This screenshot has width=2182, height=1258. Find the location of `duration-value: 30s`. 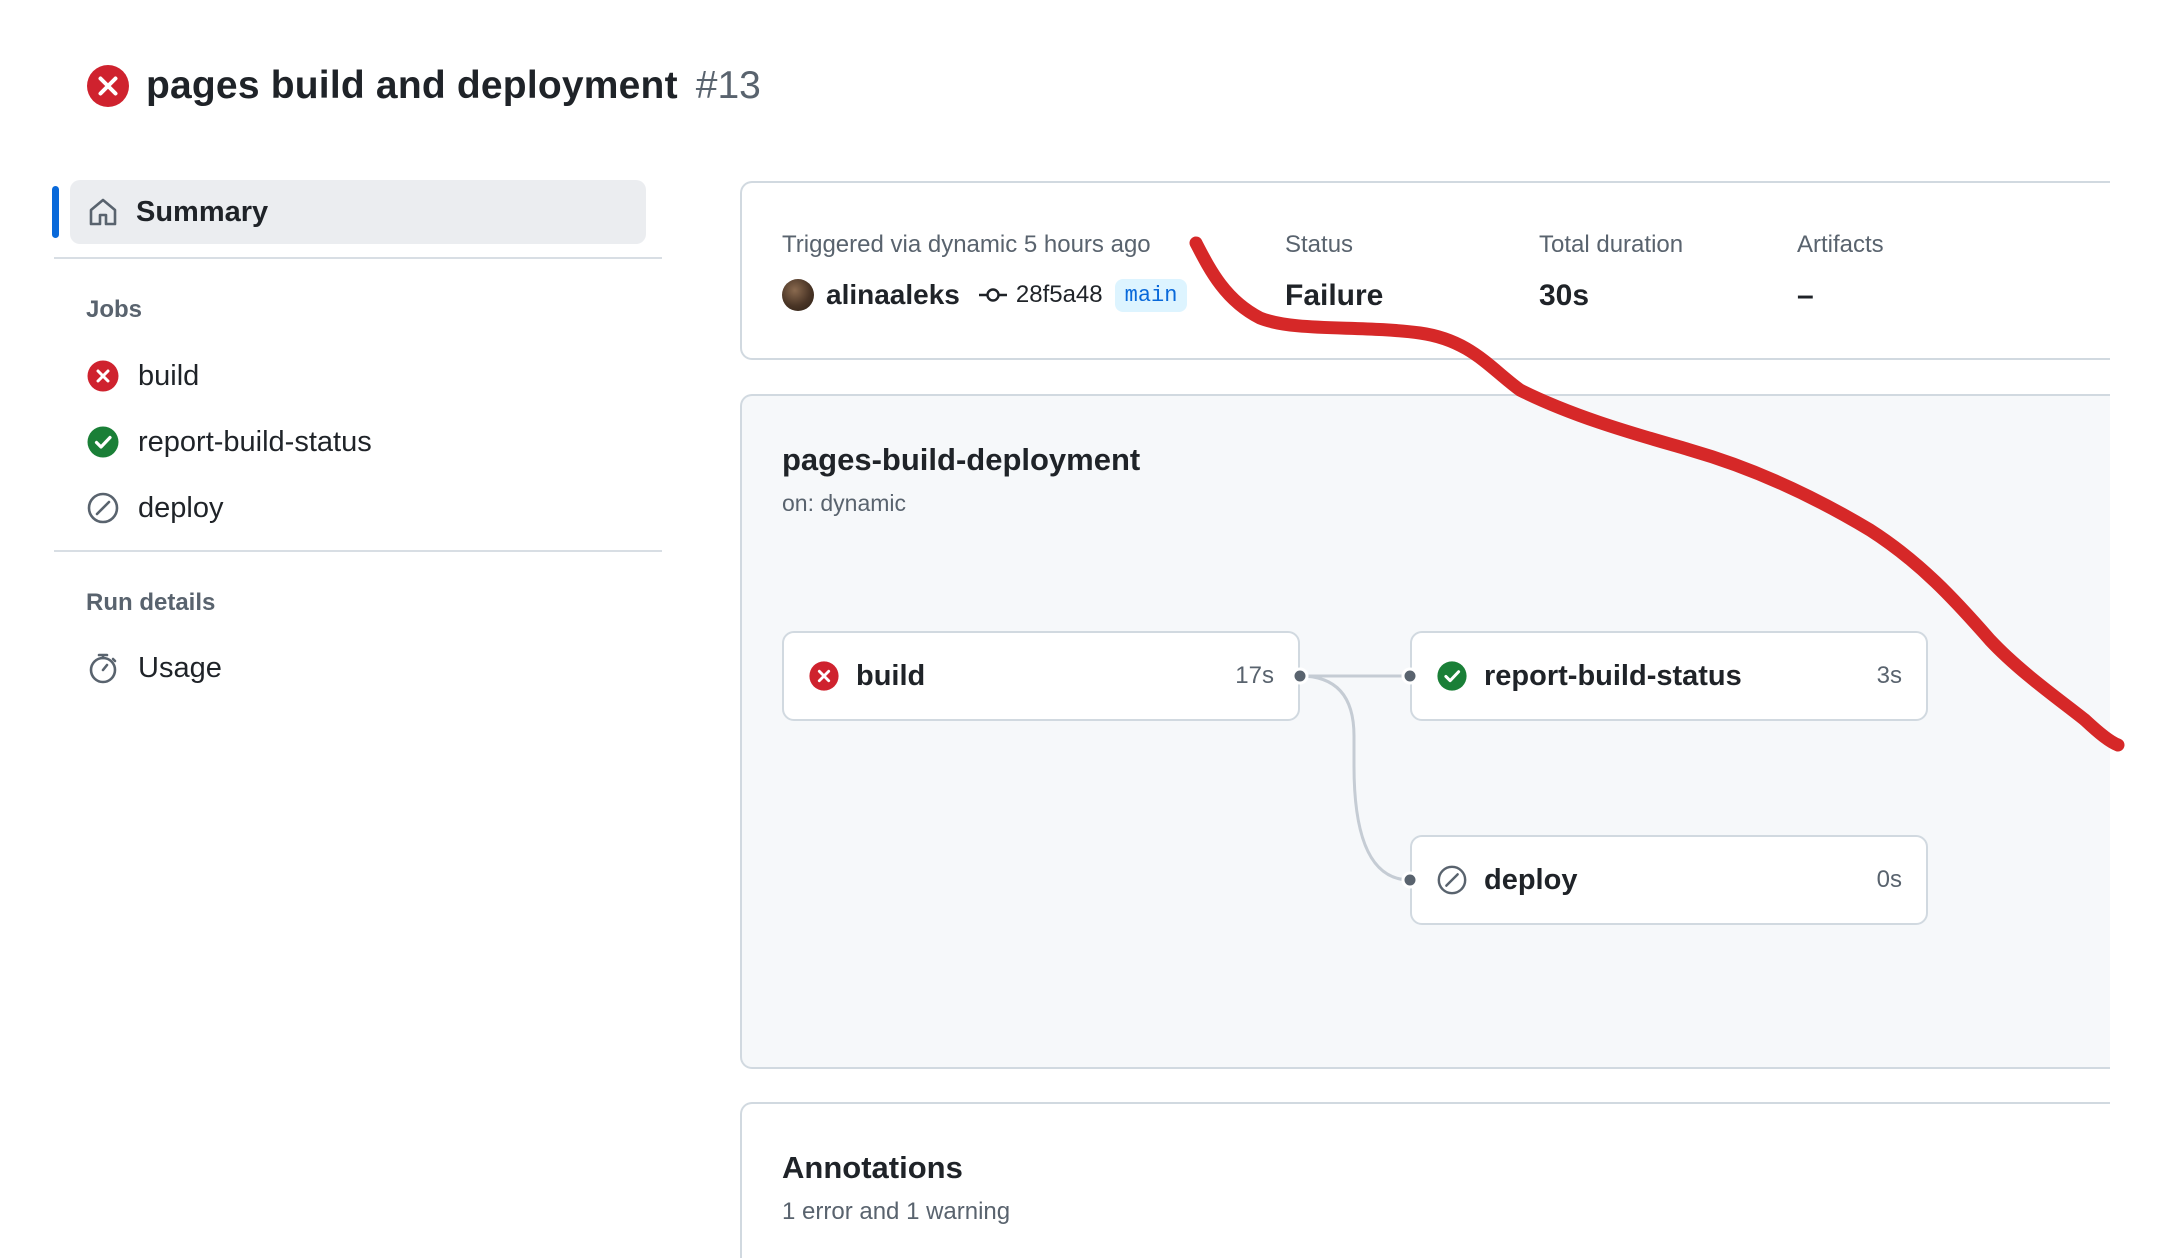

duration-value: 30s is located at coordinates (1564, 295).